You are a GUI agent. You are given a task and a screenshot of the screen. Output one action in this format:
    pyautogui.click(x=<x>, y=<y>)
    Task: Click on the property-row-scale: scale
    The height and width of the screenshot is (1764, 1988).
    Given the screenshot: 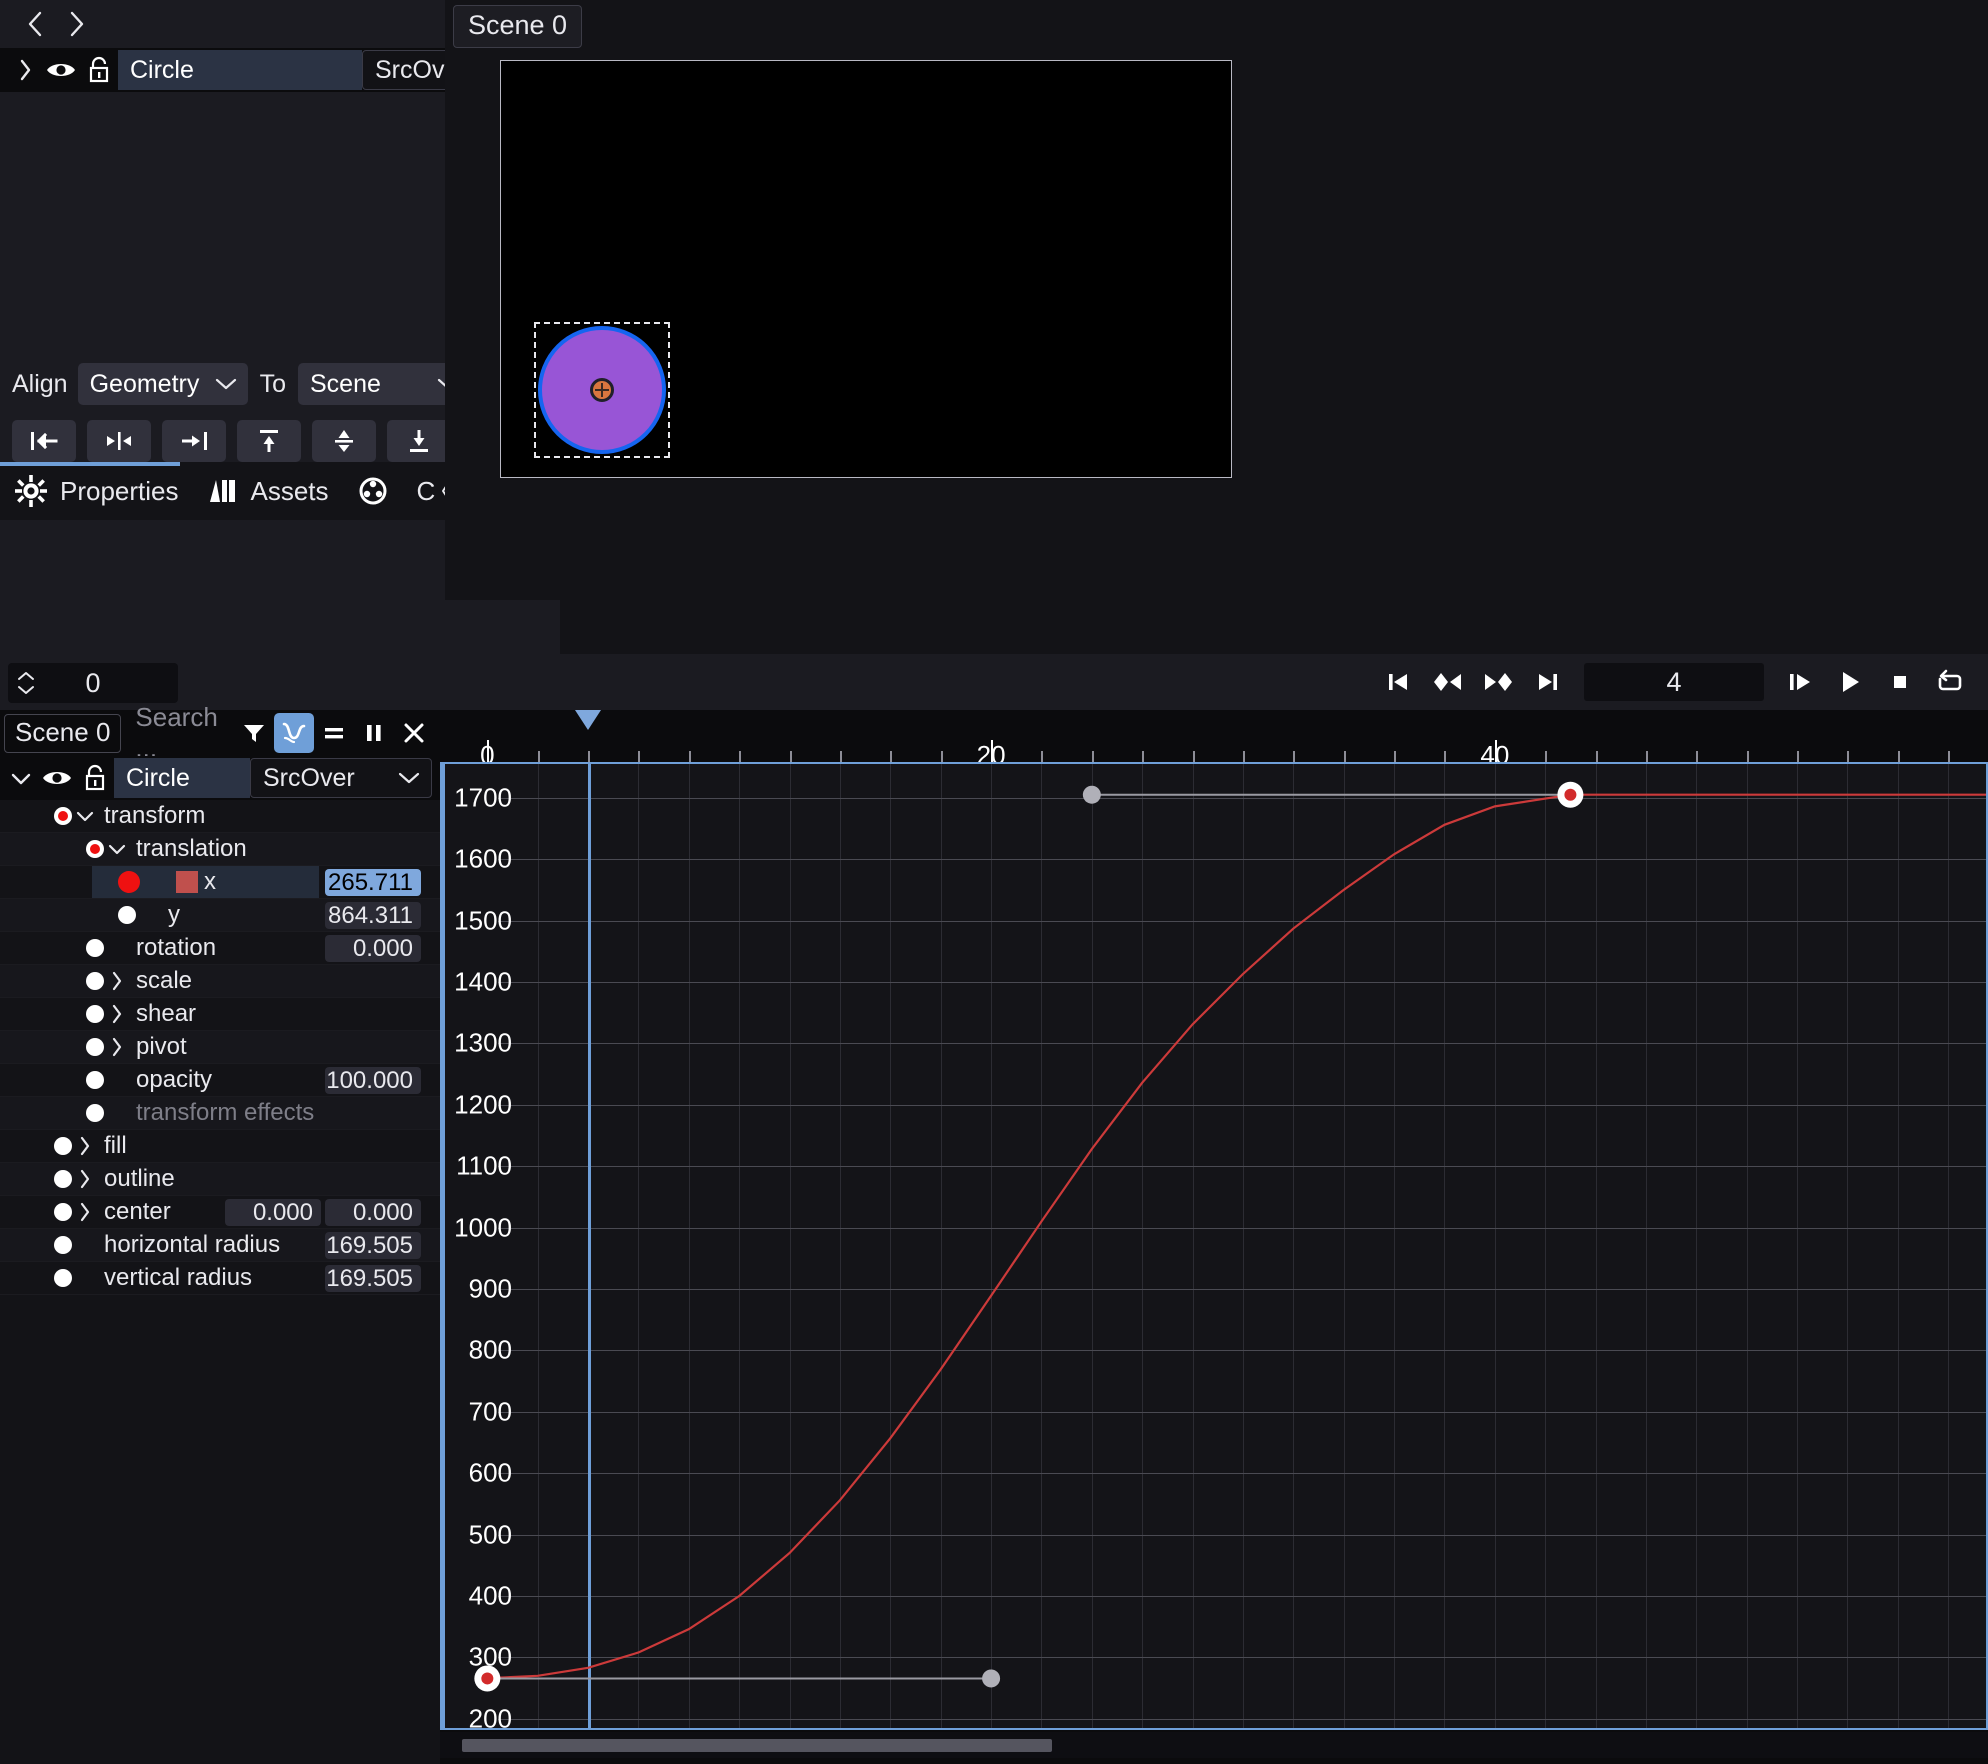 What is the action you would take?
    pyautogui.click(x=220, y=981)
    